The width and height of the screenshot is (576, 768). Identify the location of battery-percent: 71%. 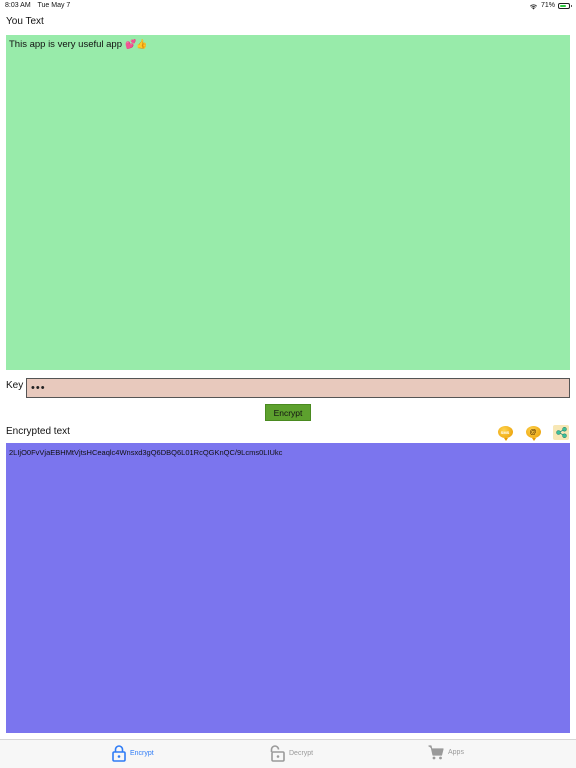
(547, 5).